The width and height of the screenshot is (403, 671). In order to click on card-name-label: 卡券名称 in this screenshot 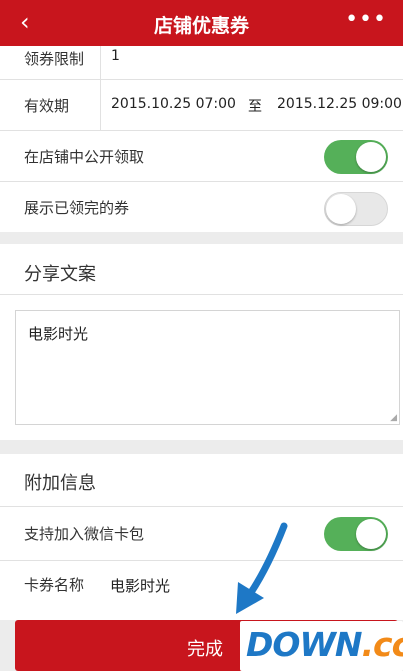, I will do `click(54, 585)`.